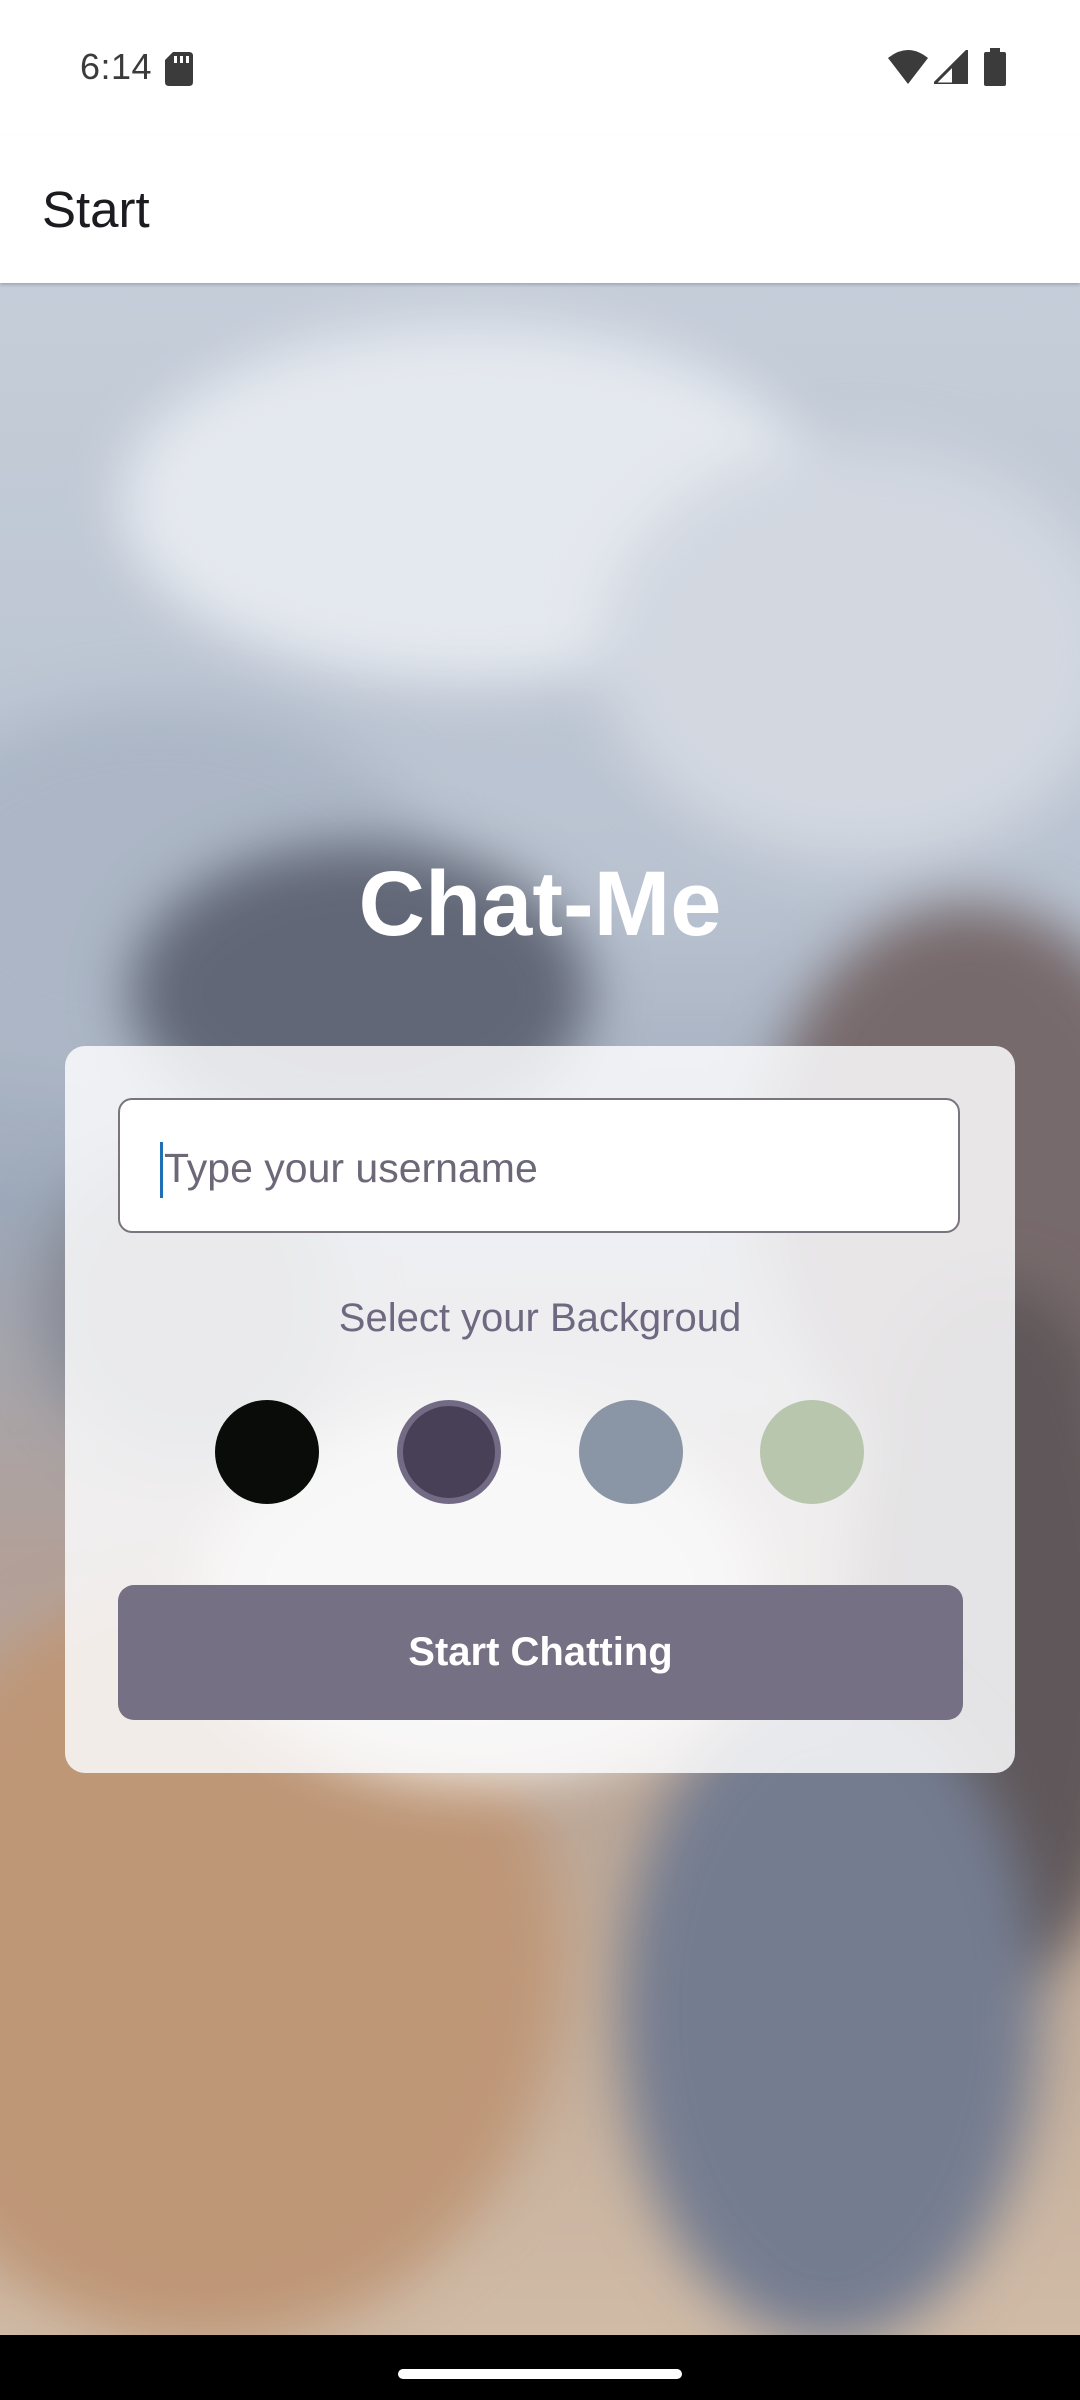 The width and height of the screenshot is (1080, 2400). I want to click on navigation-bar, so click(540, 2367).